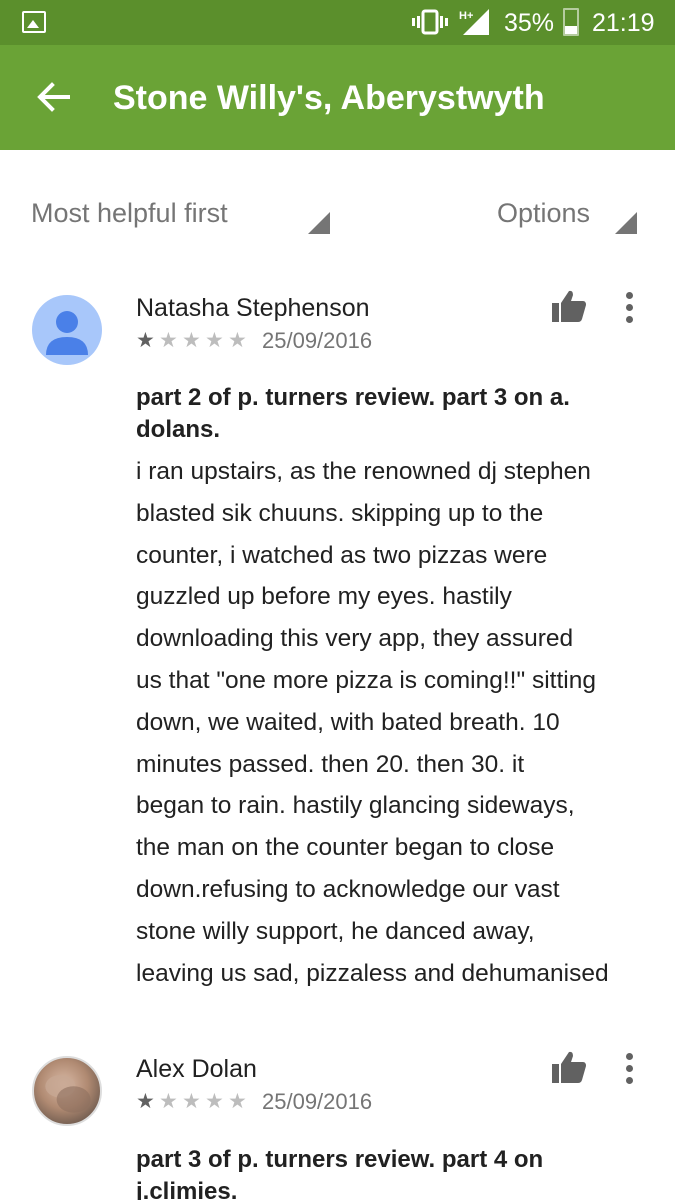 Image resolution: width=675 pixels, height=1200 pixels. What do you see at coordinates (337, 22) in the screenshot?
I see `status-bar: H+ 35% 21:19` at bounding box center [337, 22].